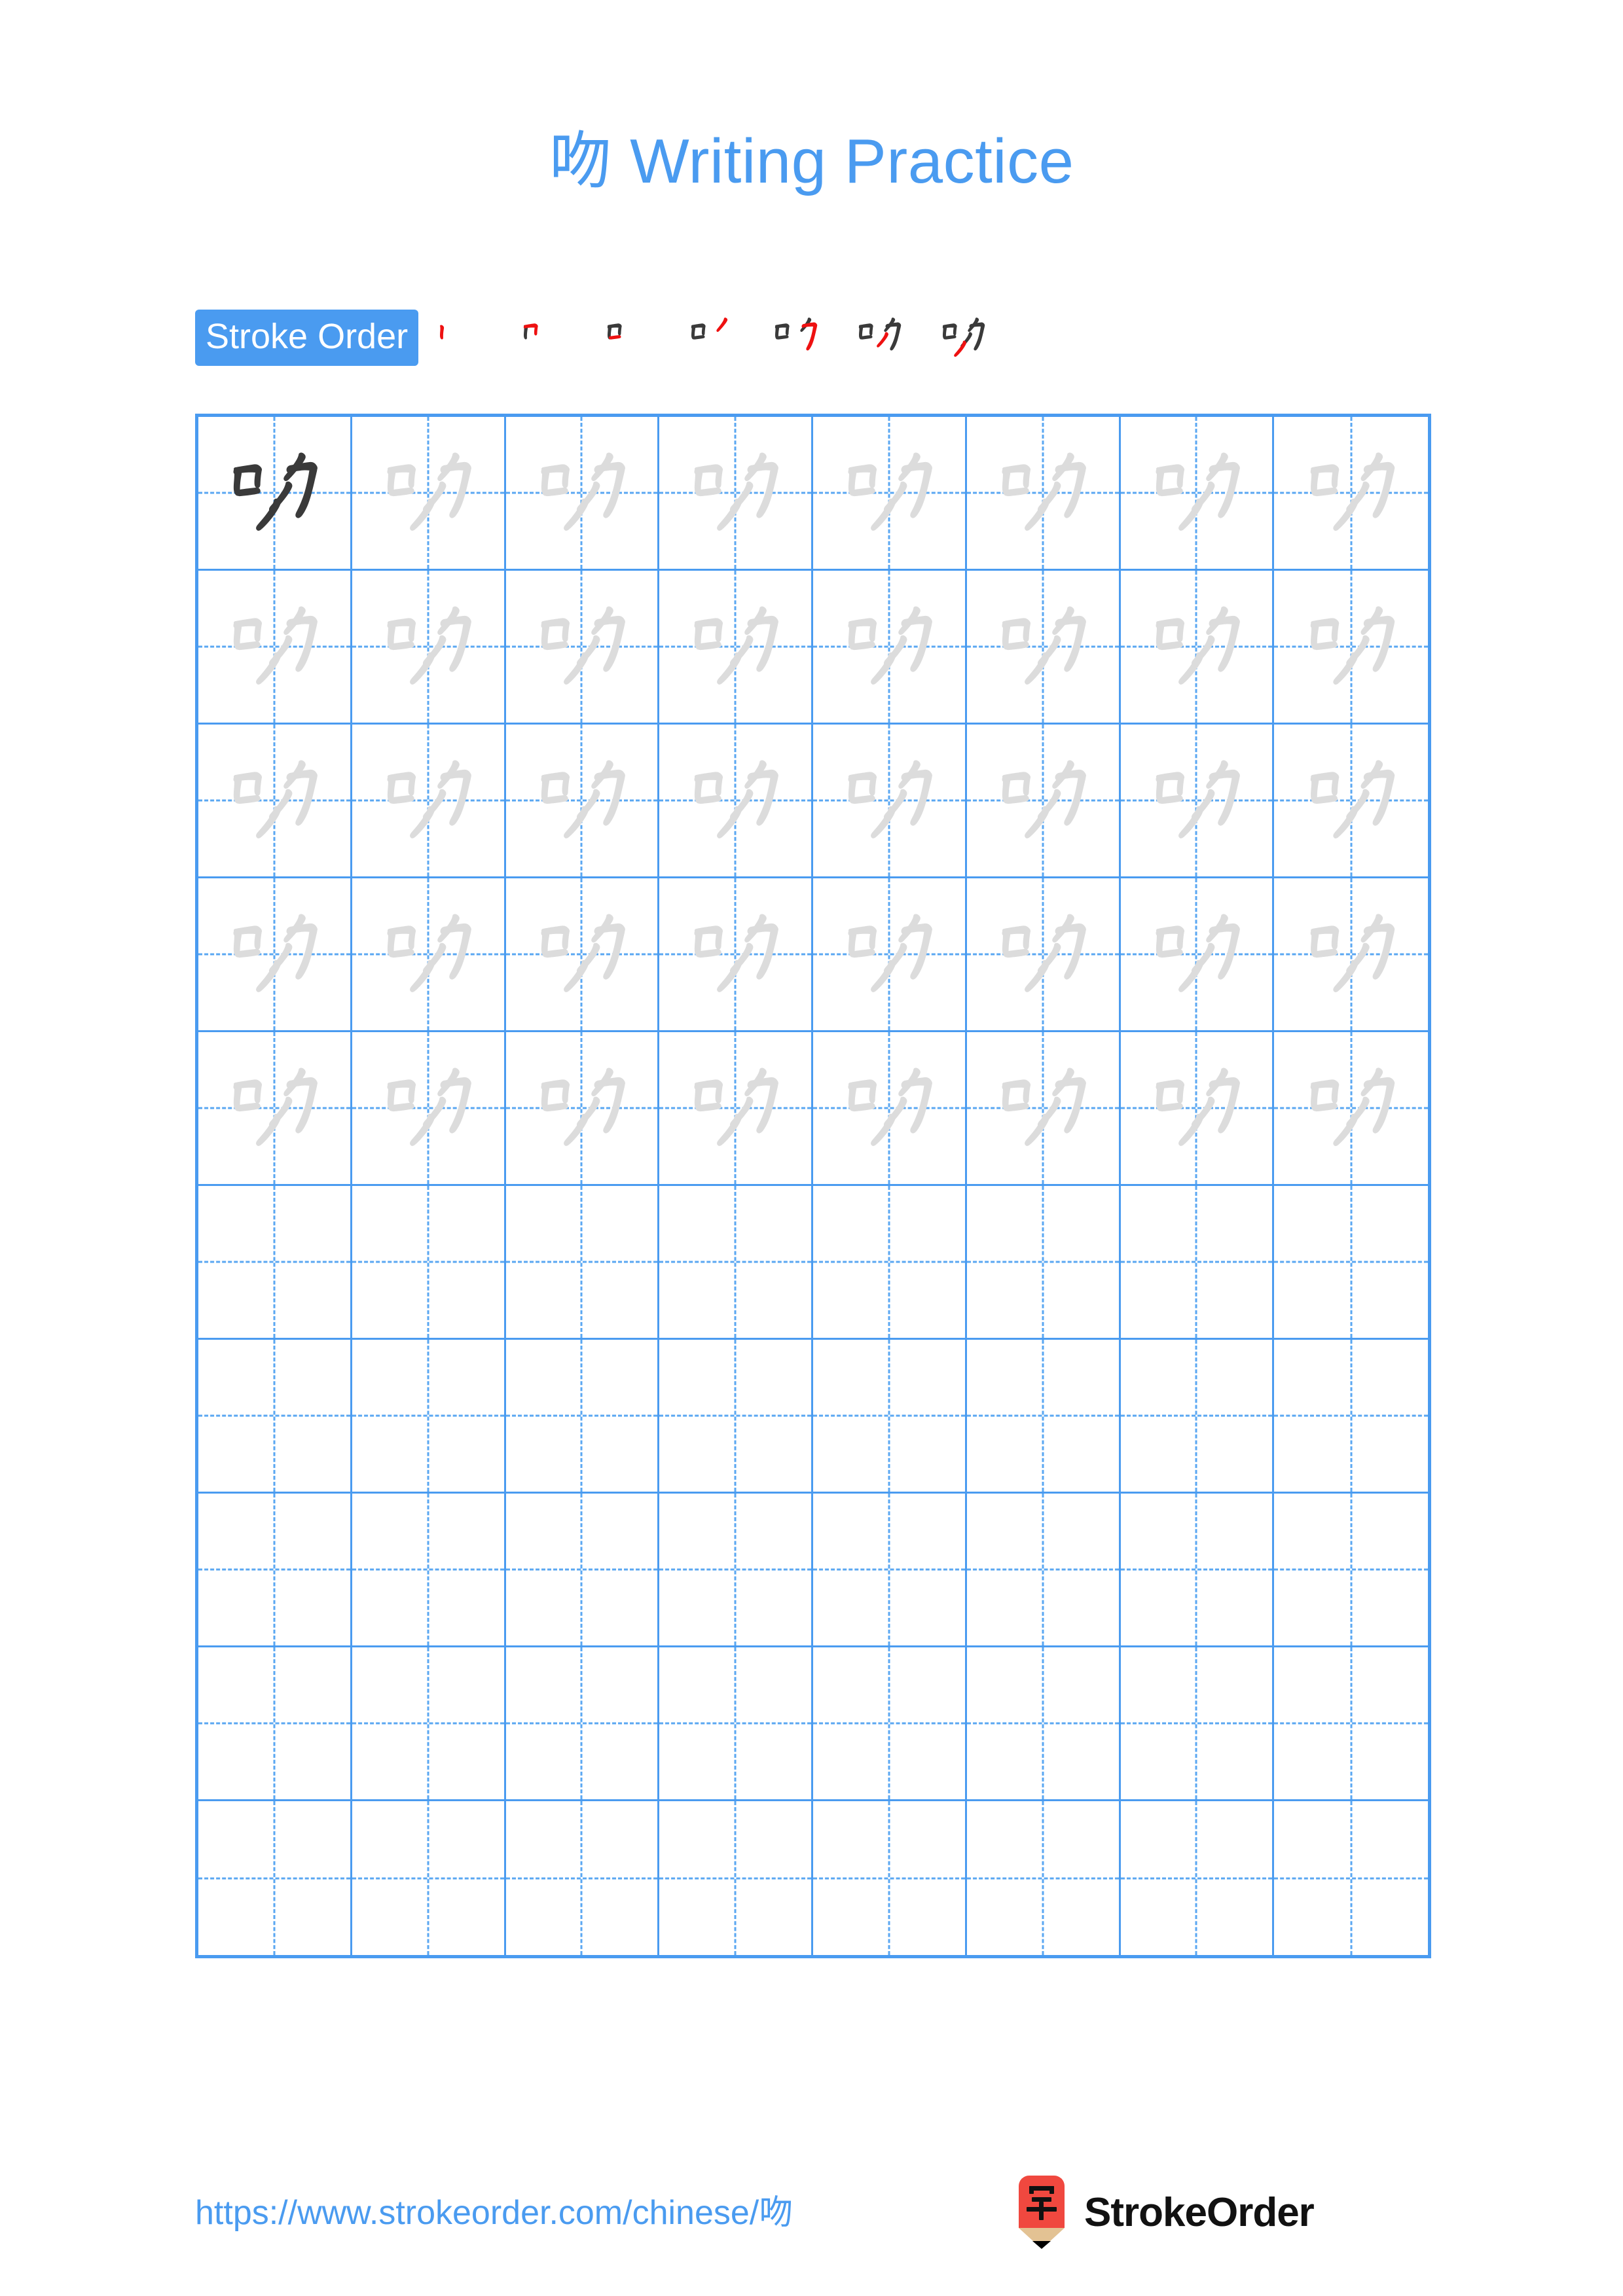 Image resolution: width=1623 pixels, height=2296 pixels. I want to click on practice-cell-r2-c7, so click(1197, 648).